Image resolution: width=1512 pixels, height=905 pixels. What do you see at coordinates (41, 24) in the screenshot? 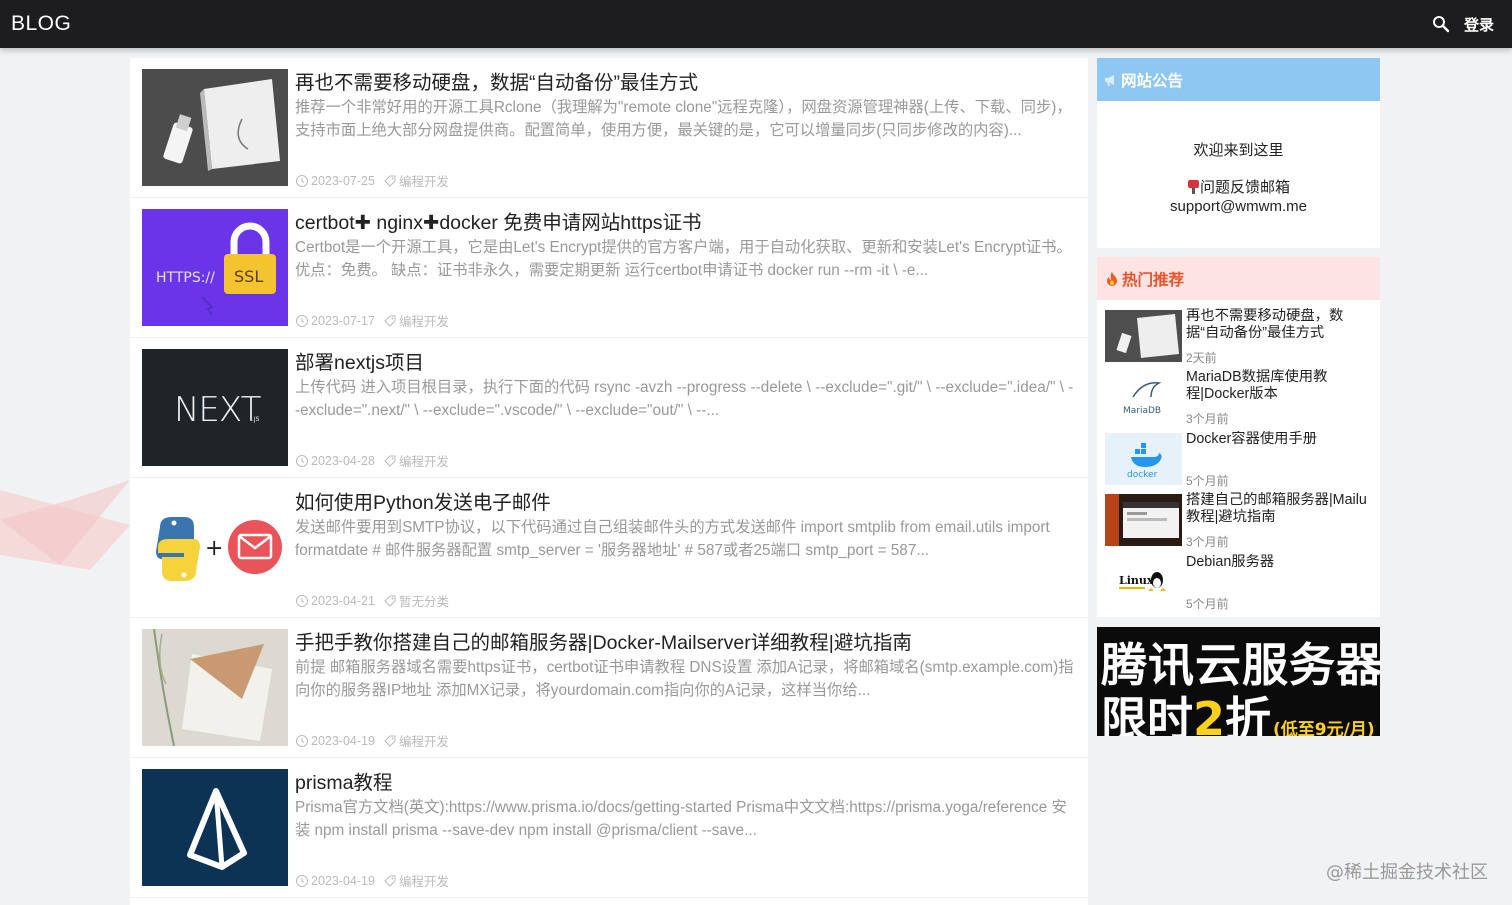
I see `site-logo: BLOG` at bounding box center [41, 24].